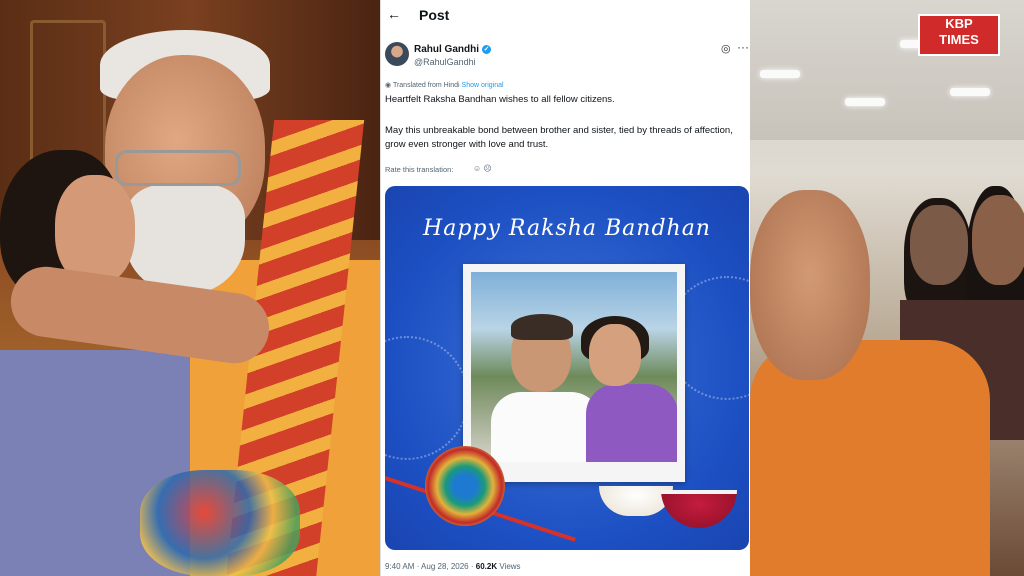 This screenshot has height=576, width=1024. Describe the element at coordinates (567, 228) in the screenshot. I see `card-title: Happy Raksha Bandhan` at that location.